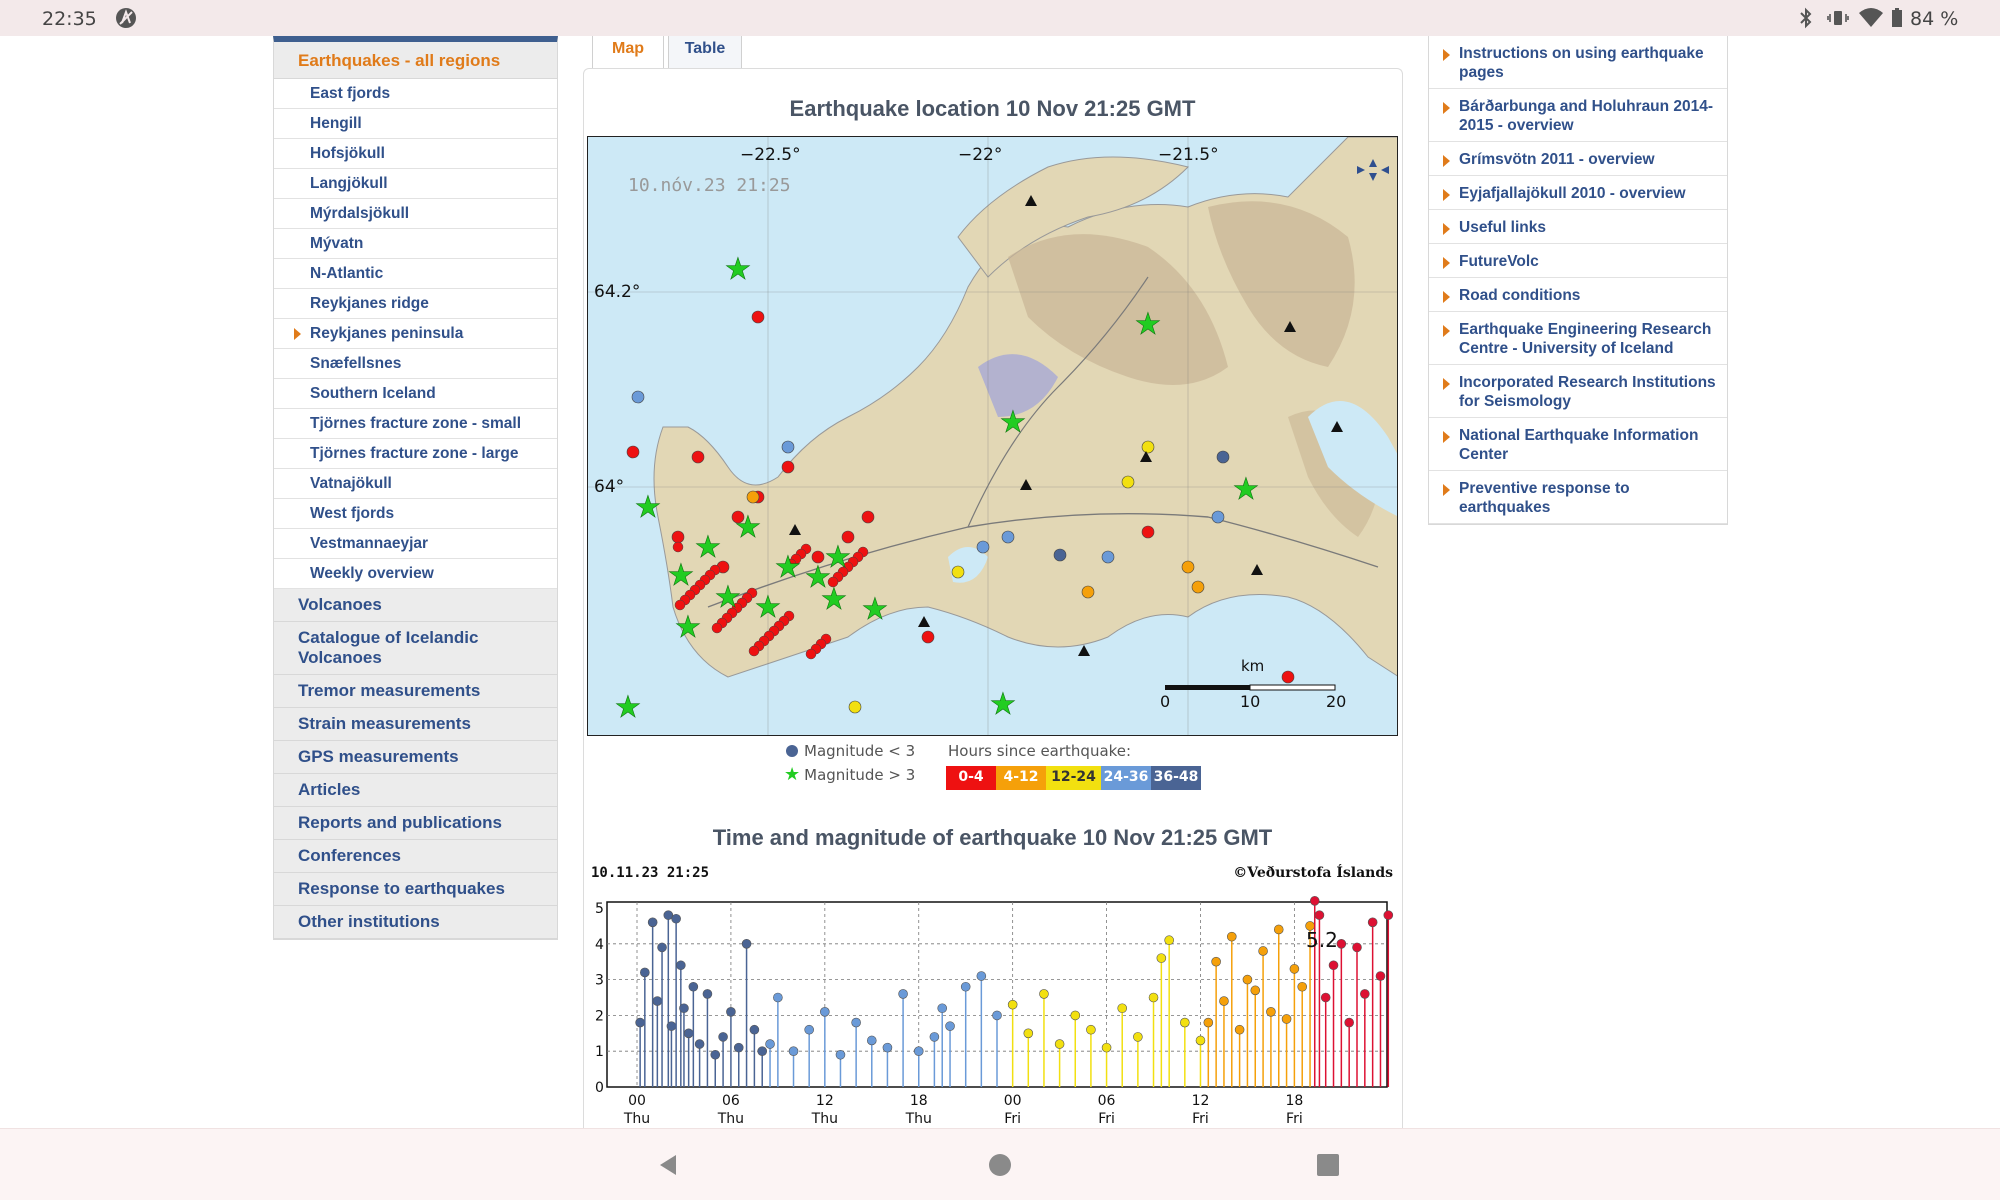 This screenshot has width=2000, height=1200. I want to click on x-tick-hour: 06, so click(1107, 1101).